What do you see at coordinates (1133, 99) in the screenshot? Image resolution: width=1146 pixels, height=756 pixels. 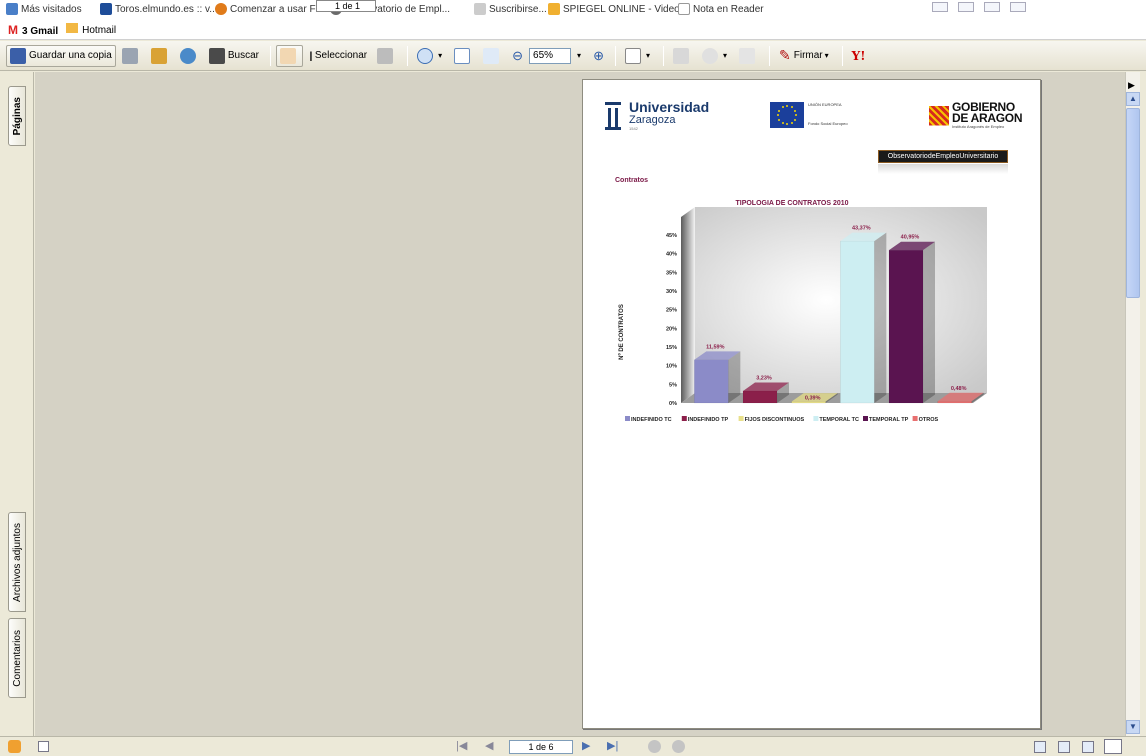 I see `scroll-up-arrow: ▲` at bounding box center [1133, 99].